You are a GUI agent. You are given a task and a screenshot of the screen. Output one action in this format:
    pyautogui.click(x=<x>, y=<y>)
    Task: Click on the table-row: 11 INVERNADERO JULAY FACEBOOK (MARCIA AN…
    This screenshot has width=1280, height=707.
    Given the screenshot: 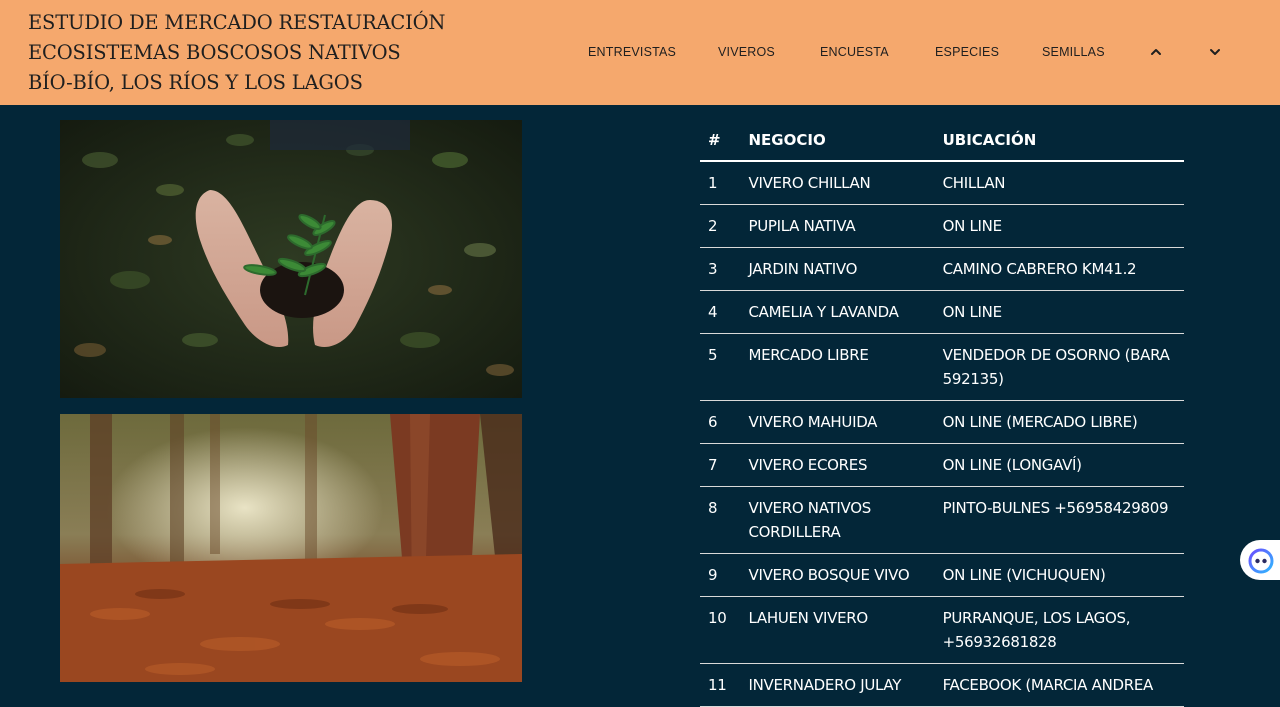 What is the action you would take?
    pyautogui.click(x=942, y=685)
    